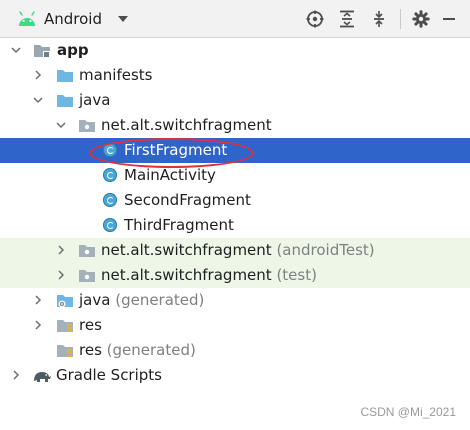  I want to click on tree-item-gradle-scripts: Gradle Scripts, so click(235, 375).